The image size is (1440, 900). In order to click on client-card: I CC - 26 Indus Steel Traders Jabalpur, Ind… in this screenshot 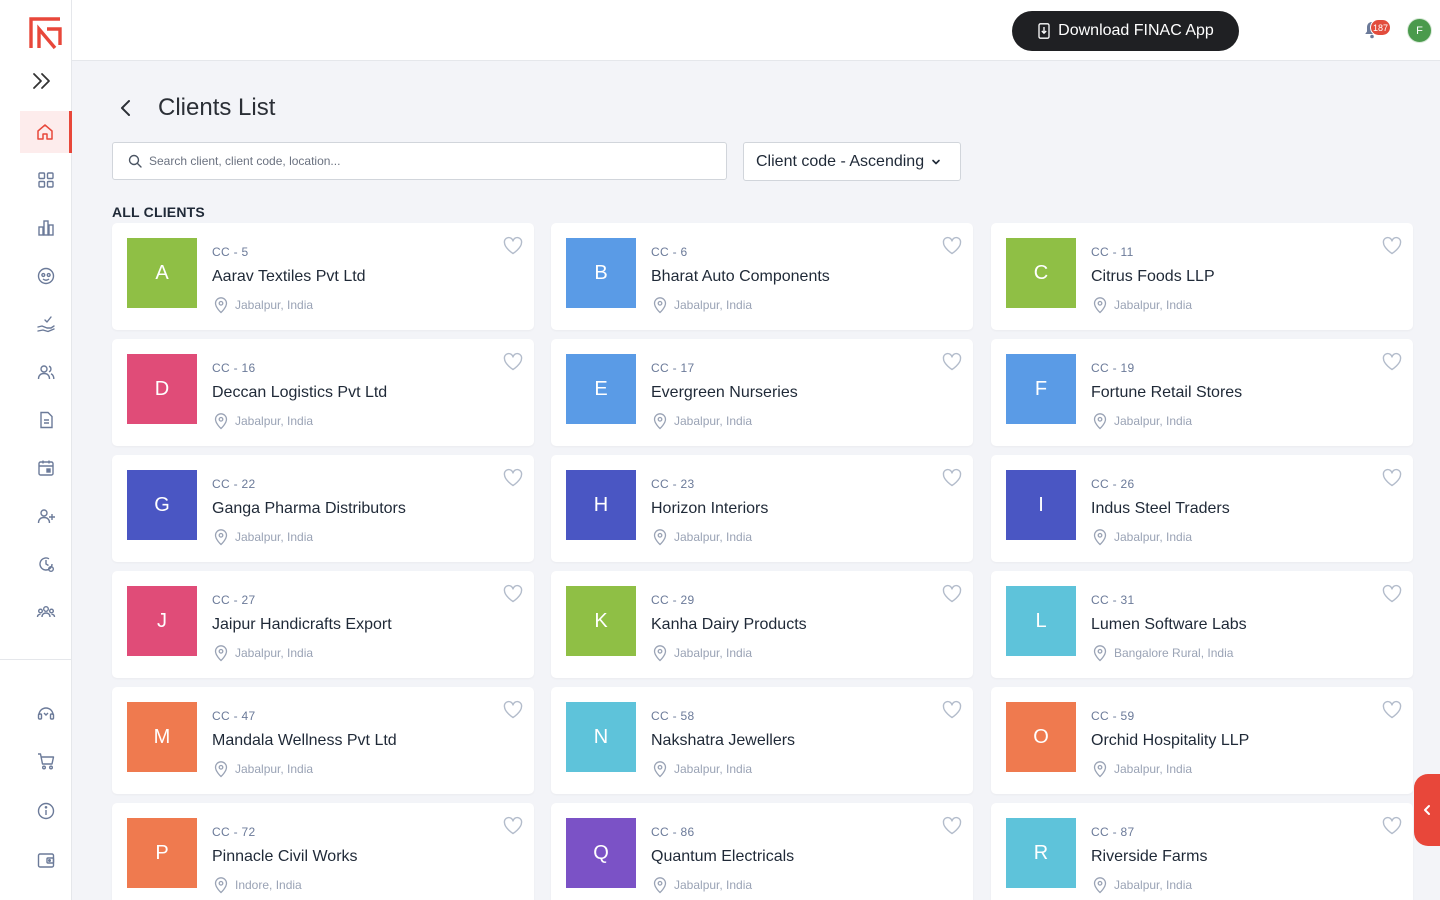, I will do `click(1202, 508)`.